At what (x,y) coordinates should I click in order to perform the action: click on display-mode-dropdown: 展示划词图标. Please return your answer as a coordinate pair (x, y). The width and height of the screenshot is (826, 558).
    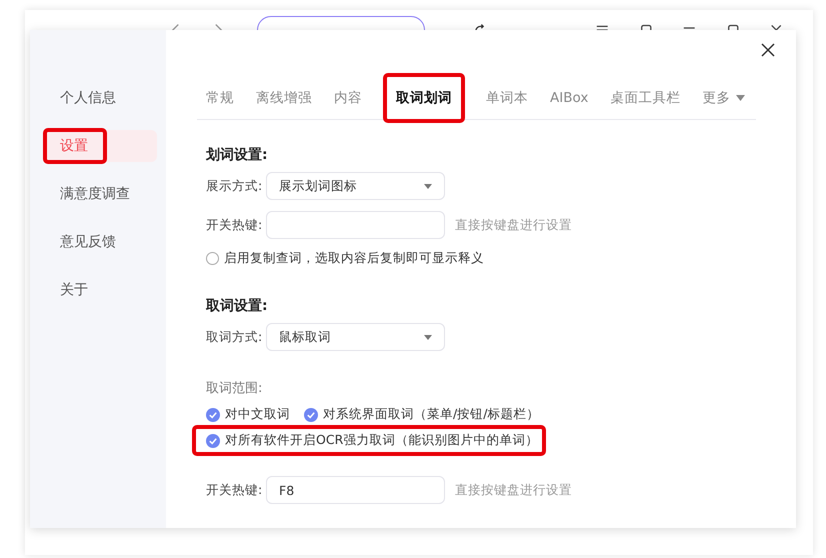
    Looking at the image, I should click on (355, 186).